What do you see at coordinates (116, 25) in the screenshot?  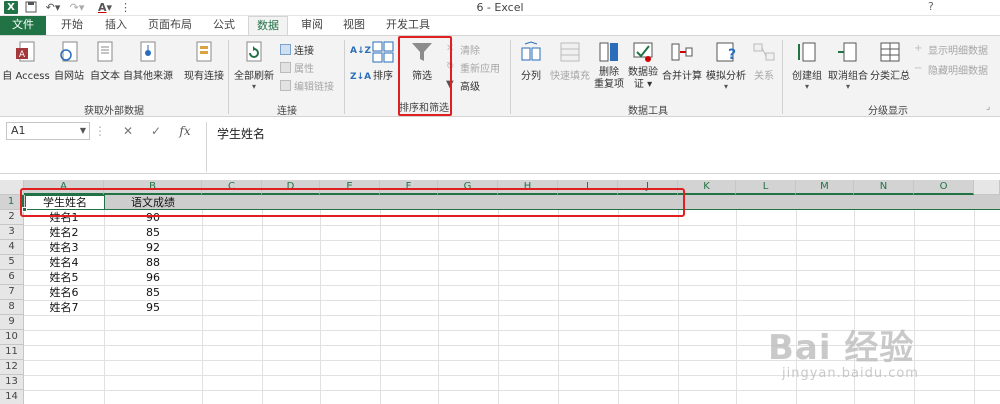 I see `tab-insert: 插入` at bounding box center [116, 25].